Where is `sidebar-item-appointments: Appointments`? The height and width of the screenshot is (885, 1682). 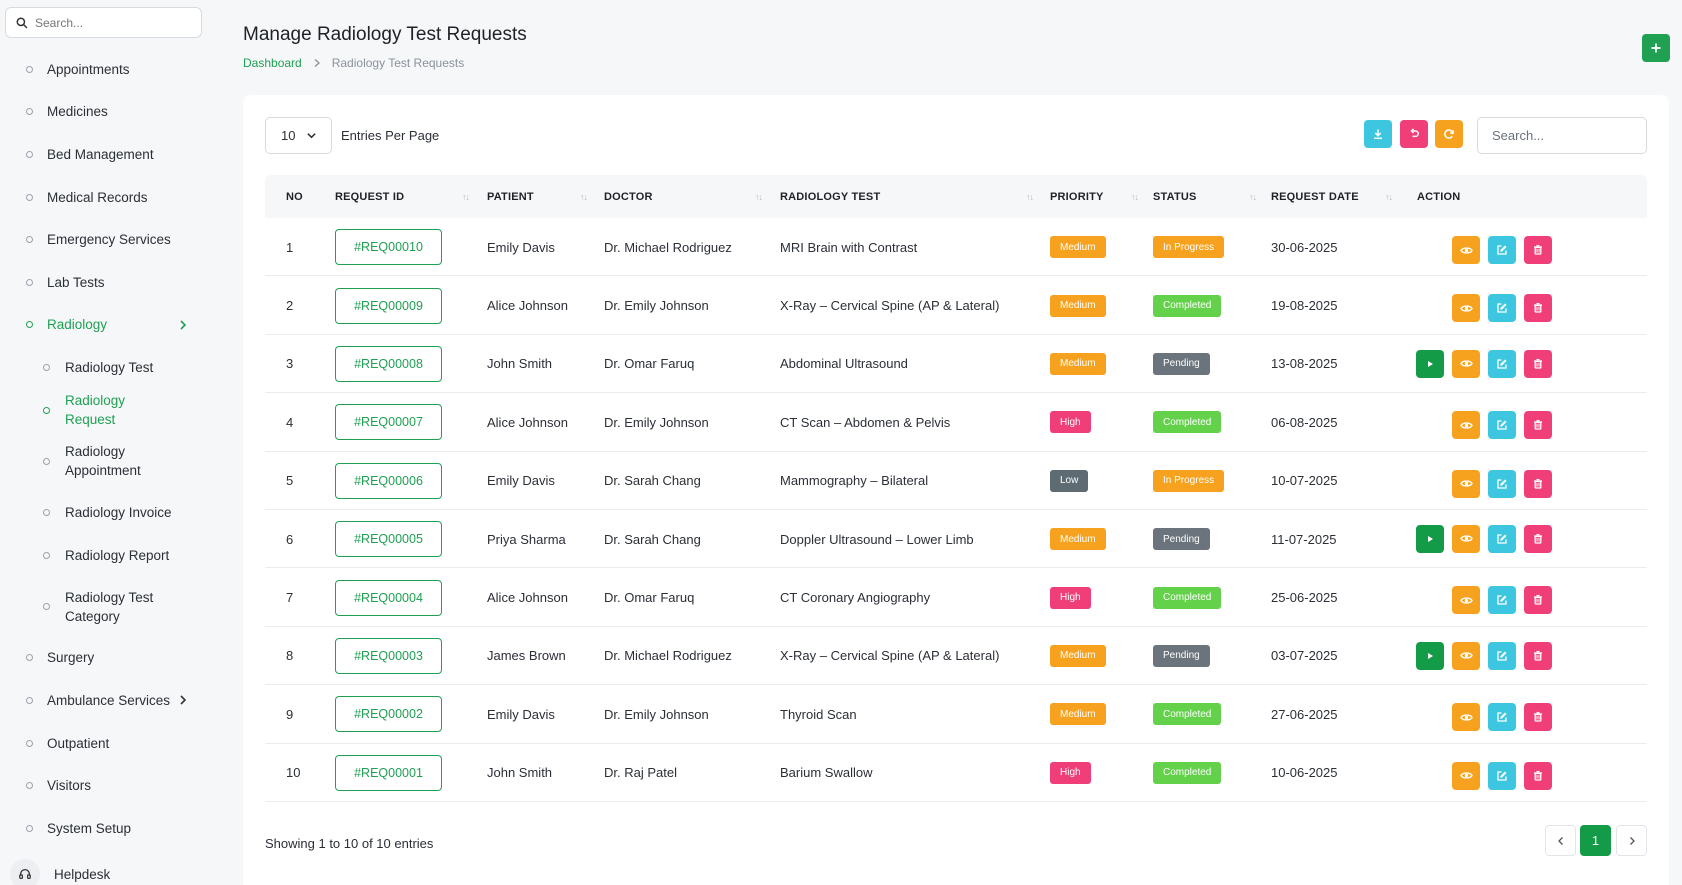
sidebar-item-appointments: Appointments is located at coordinates (104, 69).